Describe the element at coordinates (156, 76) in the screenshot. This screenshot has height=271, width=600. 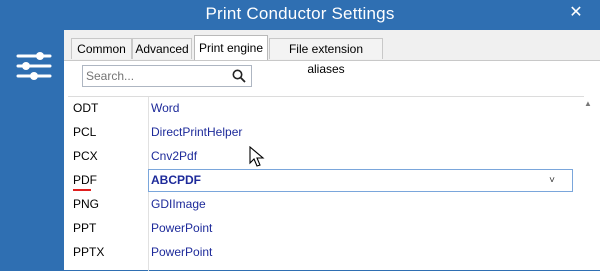
I see `search-input` at that location.